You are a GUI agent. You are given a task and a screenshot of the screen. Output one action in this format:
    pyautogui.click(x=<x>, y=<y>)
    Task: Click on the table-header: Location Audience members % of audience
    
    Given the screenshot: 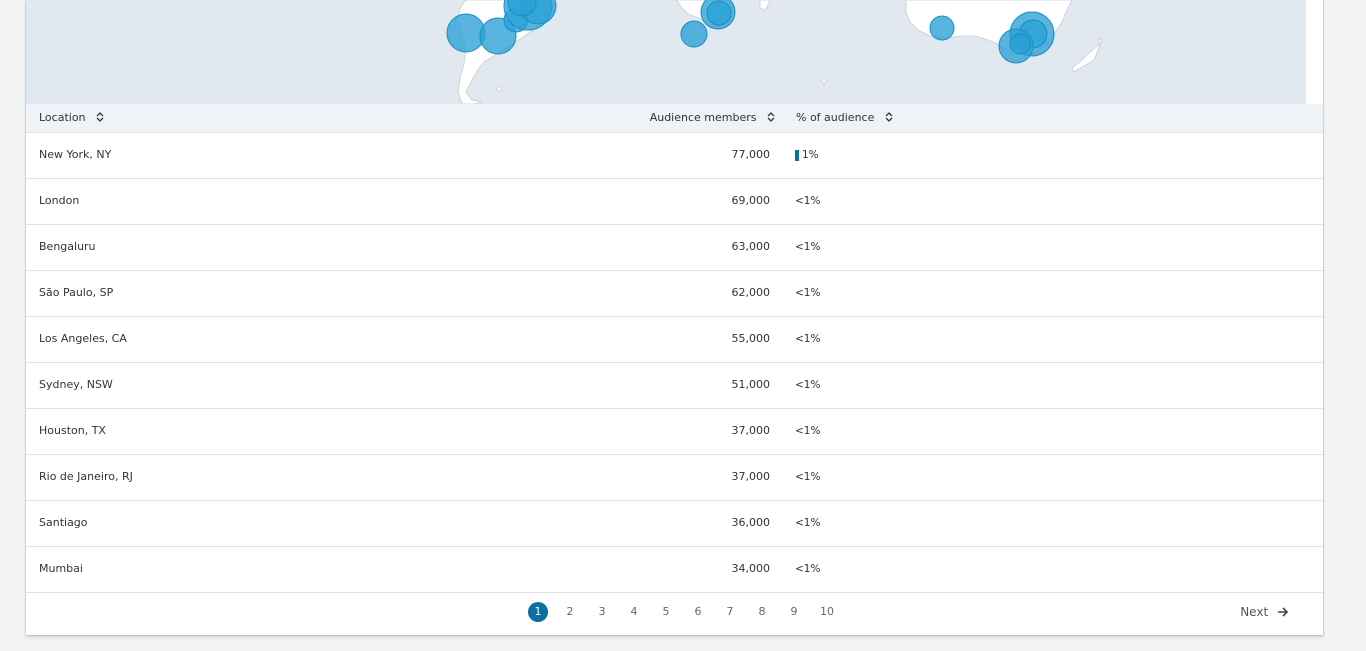 What is the action you would take?
    pyautogui.click(x=674, y=118)
    